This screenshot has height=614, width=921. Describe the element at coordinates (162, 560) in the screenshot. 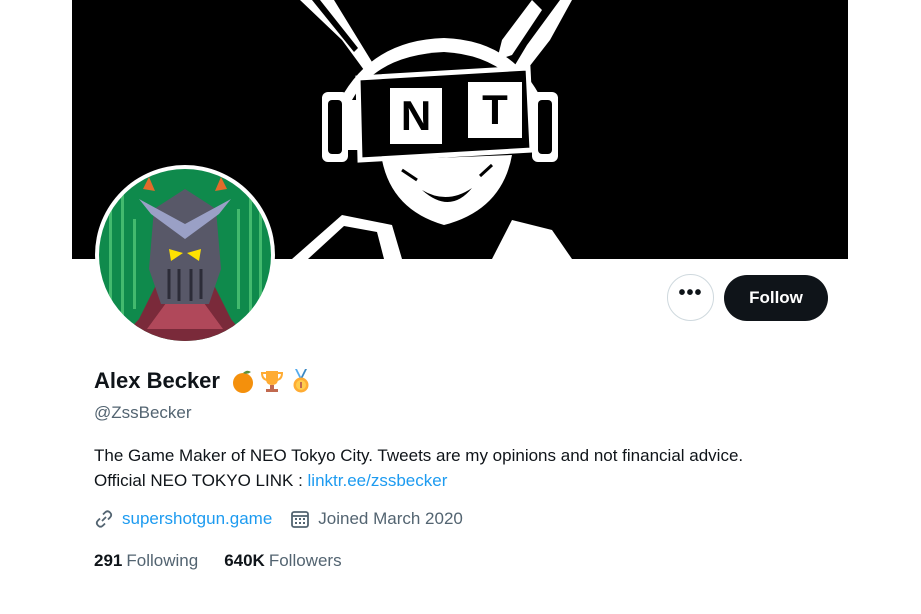

I see `following-label: Following` at that location.